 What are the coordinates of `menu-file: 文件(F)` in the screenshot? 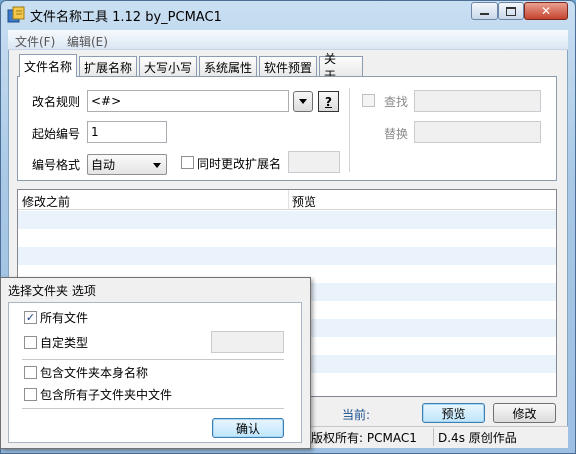 It's located at (35, 41).